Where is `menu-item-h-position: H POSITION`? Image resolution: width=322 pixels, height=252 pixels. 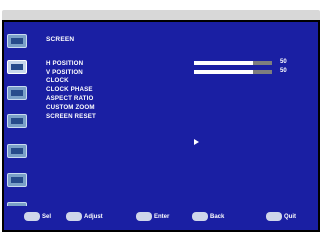
menu-item-h-position: H POSITION is located at coordinates (64, 63).